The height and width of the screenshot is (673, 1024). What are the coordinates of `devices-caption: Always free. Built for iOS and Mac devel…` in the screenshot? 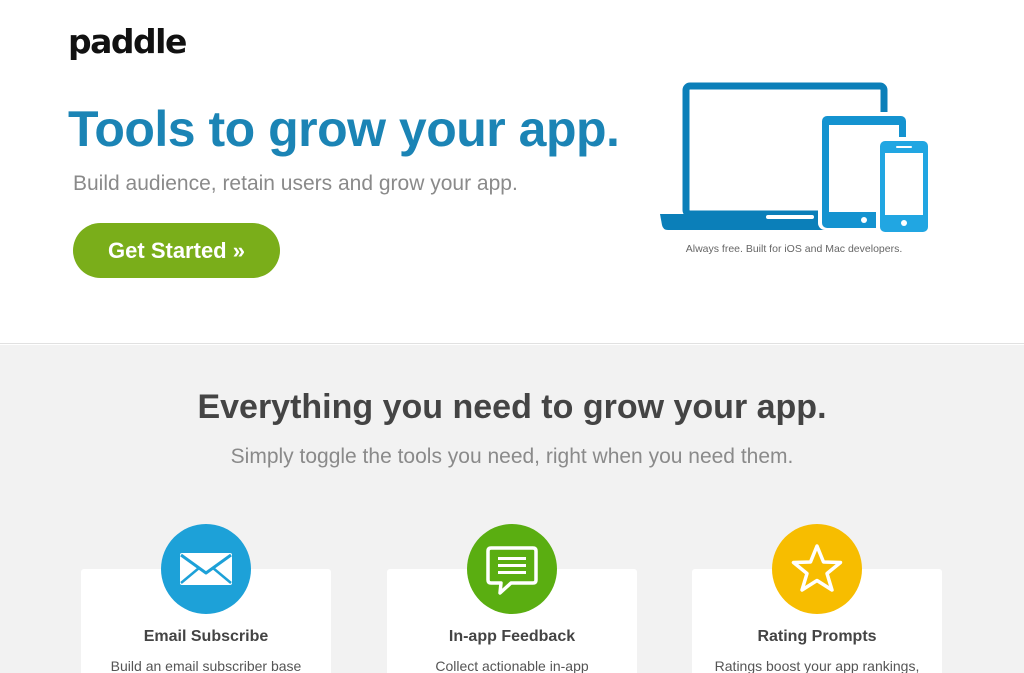 It's located at (794, 249).